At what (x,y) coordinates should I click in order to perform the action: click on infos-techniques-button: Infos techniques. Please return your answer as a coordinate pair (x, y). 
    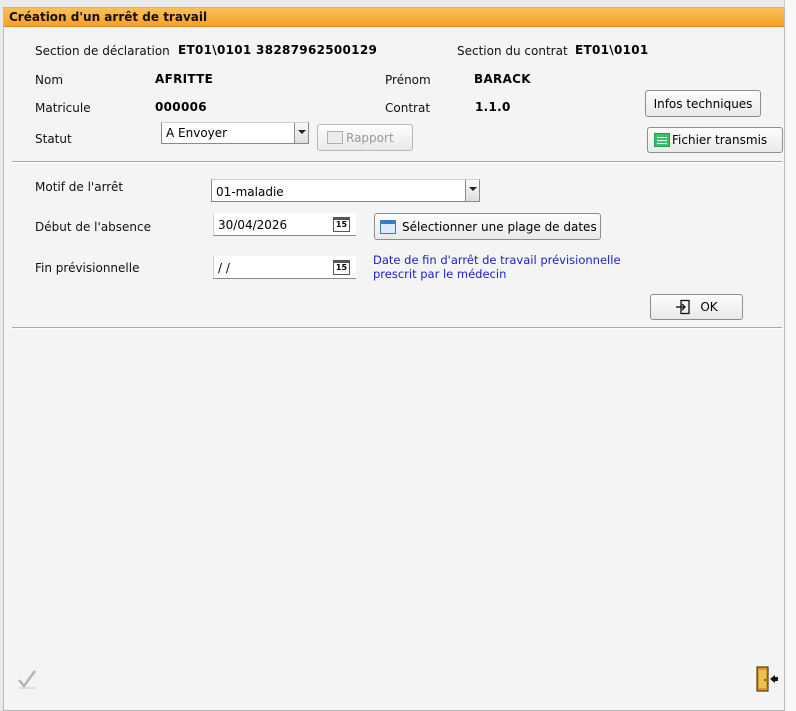
    Looking at the image, I should click on (703, 103).